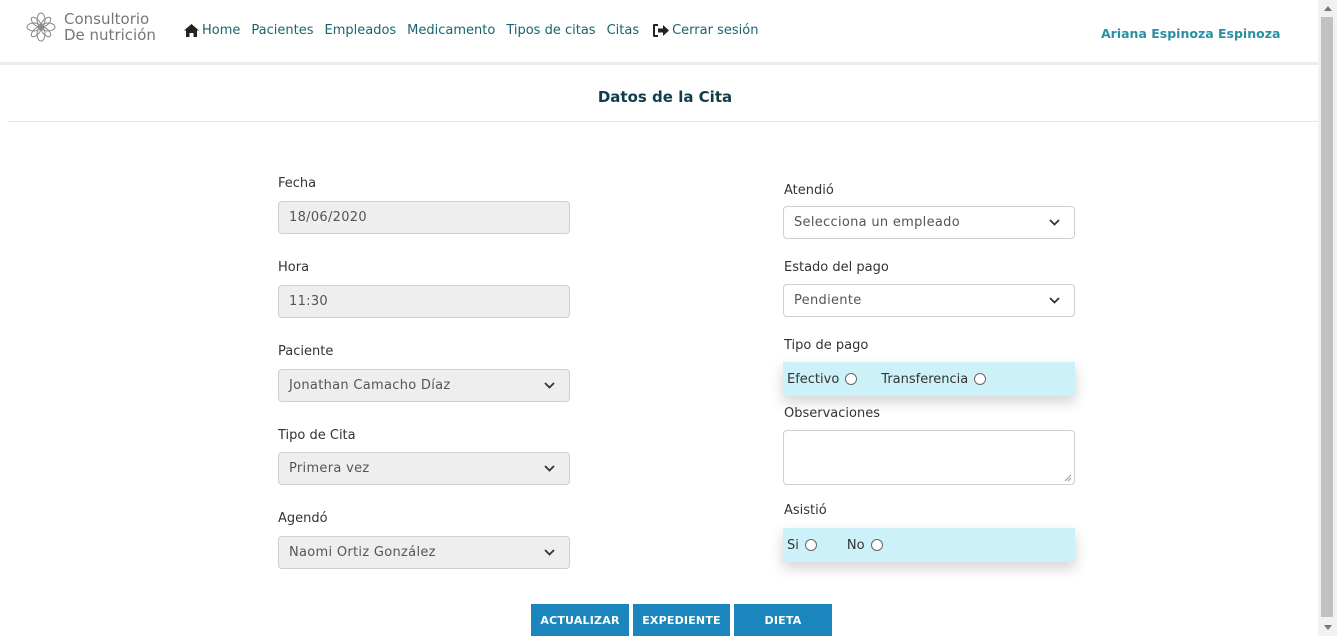  What do you see at coordinates (851, 379) in the screenshot?
I see `radio-efectivo-input` at bounding box center [851, 379].